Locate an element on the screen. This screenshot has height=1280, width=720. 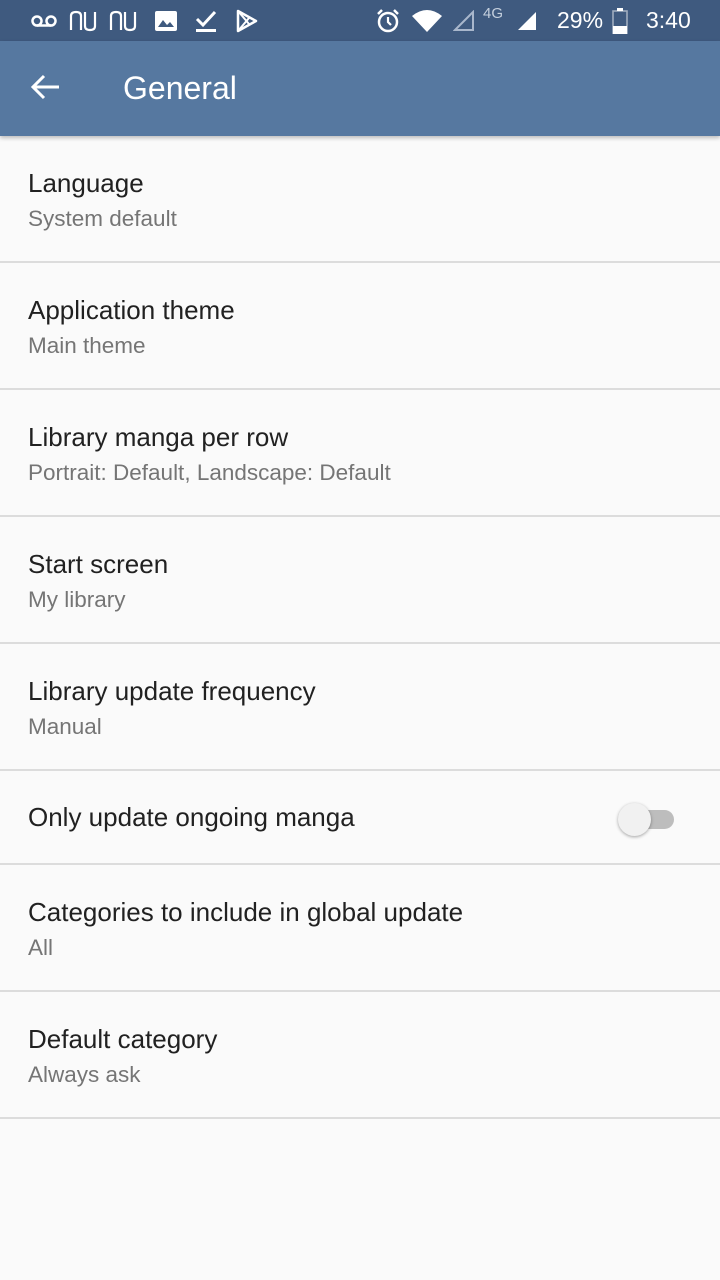
pref-only-update-ongoing: Only update ongoing manga is located at coordinates (360, 818).